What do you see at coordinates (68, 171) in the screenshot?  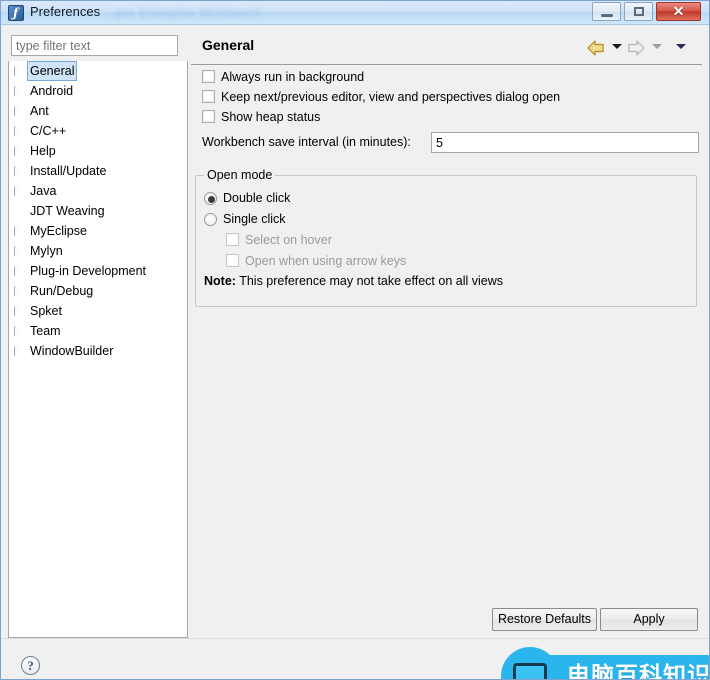 I see `sidebar-item-label: Install/Update` at bounding box center [68, 171].